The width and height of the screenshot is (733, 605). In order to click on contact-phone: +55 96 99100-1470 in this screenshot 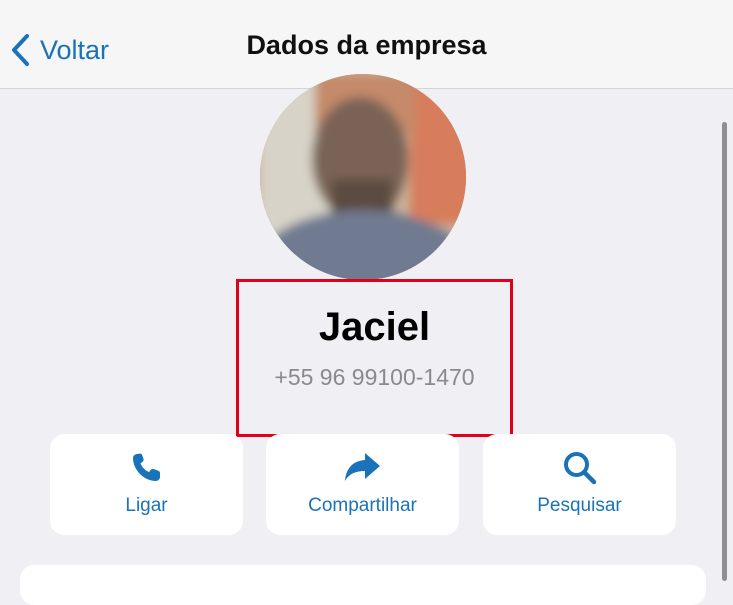, I will do `click(374, 377)`.